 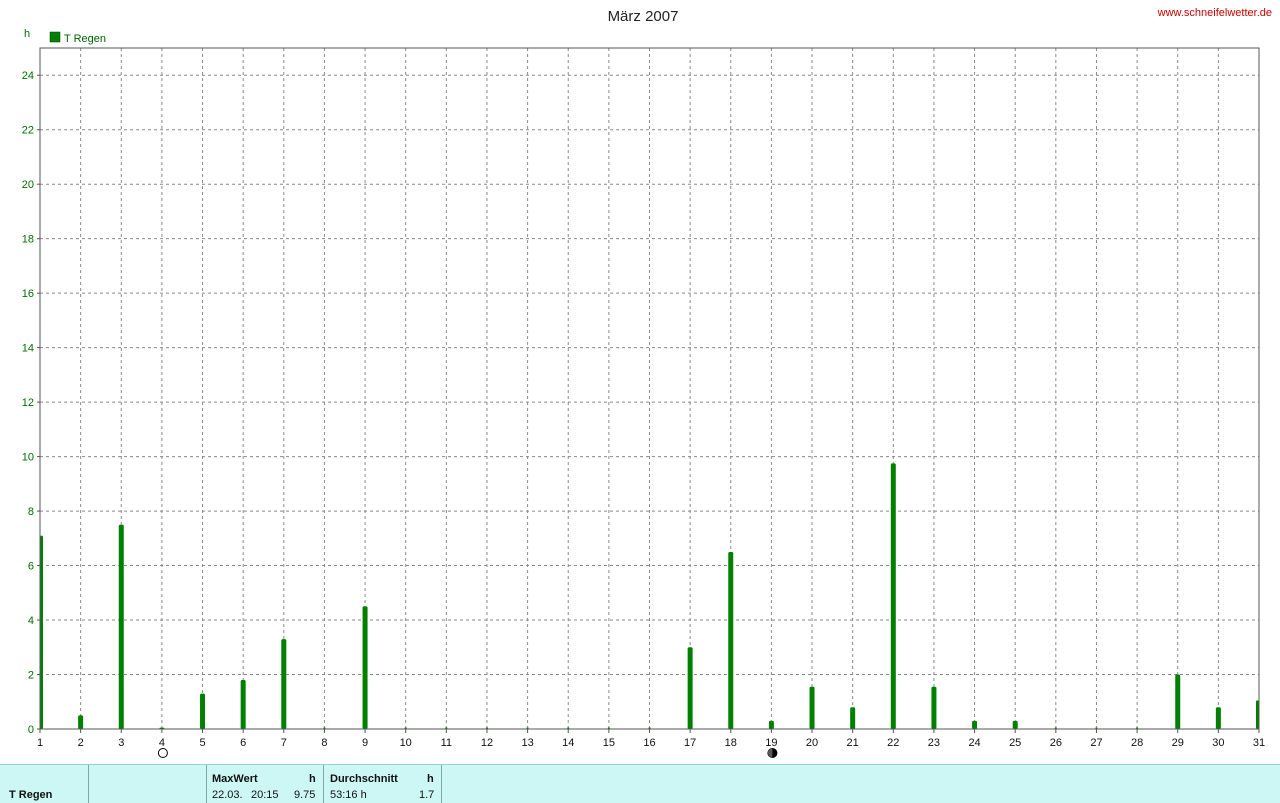 I want to click on x-tick-label: 23, so click(x=934, y=743).